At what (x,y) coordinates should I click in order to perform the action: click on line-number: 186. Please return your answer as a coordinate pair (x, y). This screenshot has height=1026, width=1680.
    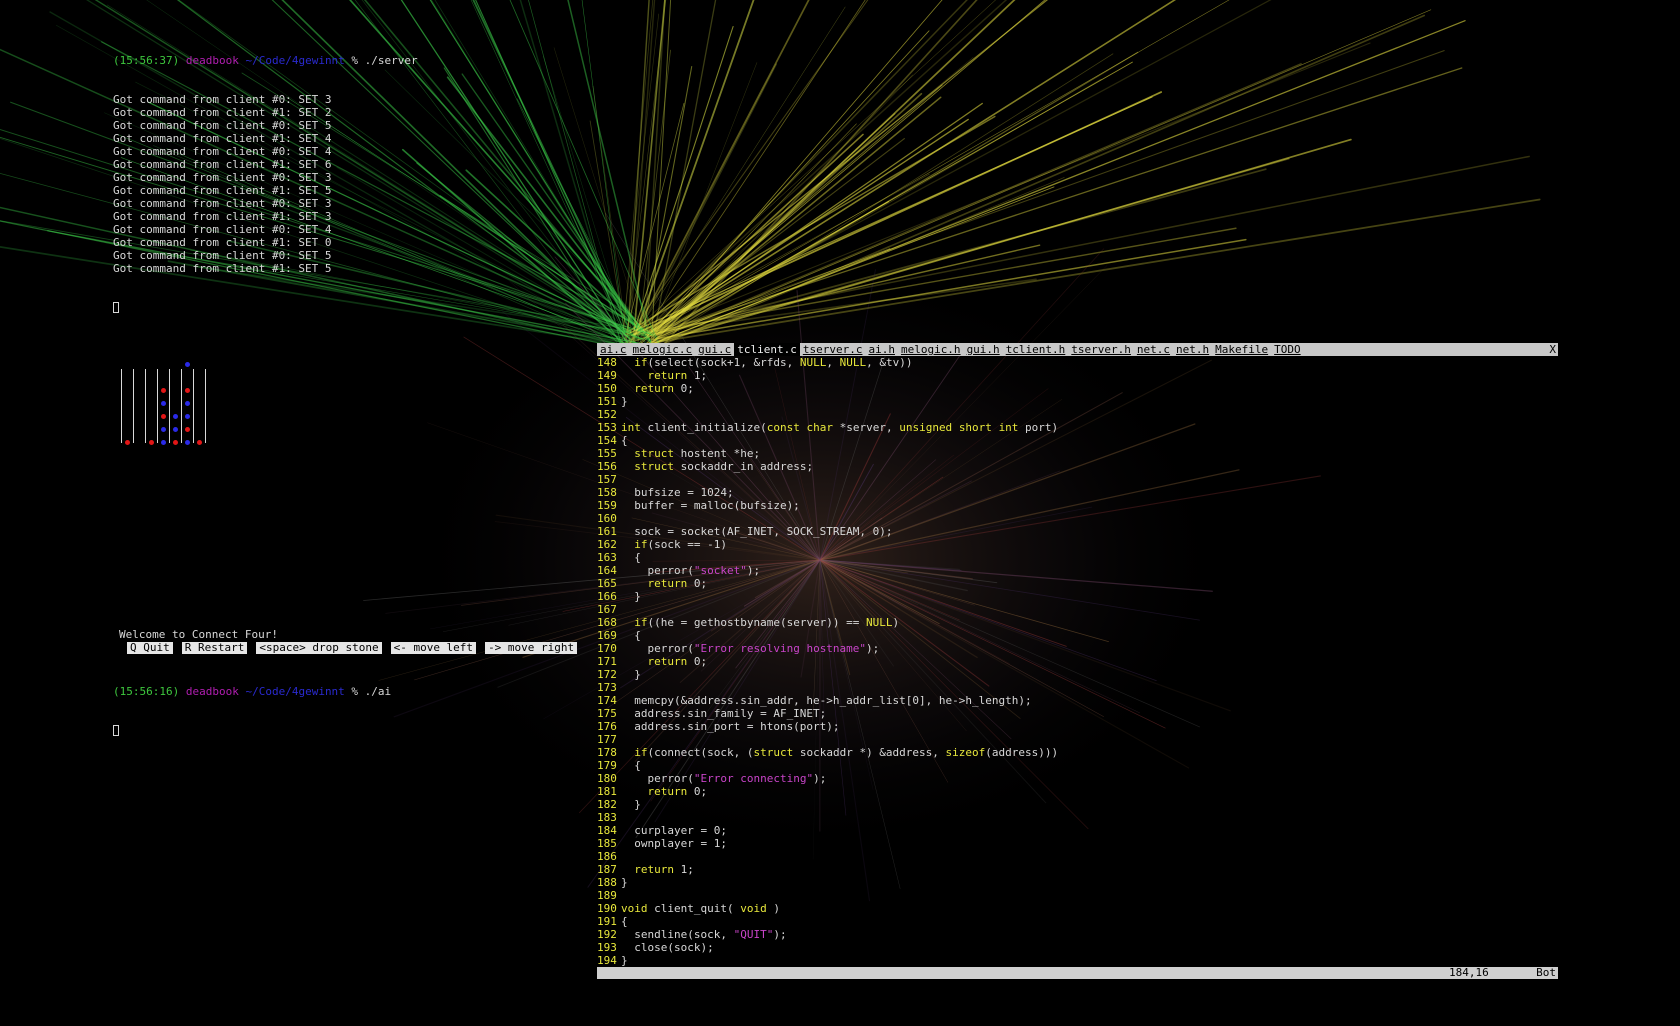
    Looking at the image, I should click on (607, 856).